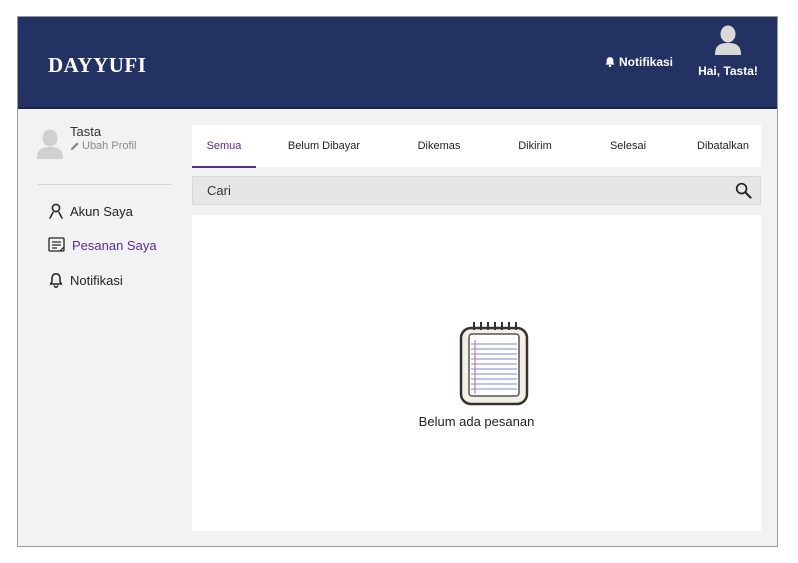  I want to click on user-menu: Hai, Tasta!, so click(728, 51).